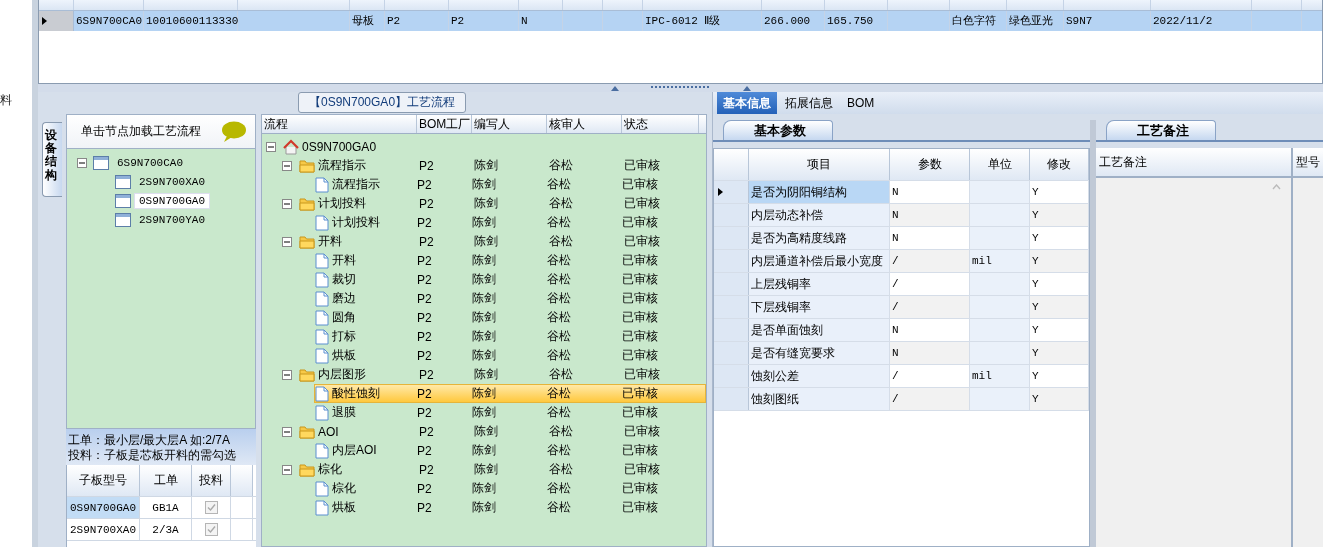 This screenshot has width=1323, height=547. I want to click on tree-node: 6S9N700CA0, so click(150, 162).